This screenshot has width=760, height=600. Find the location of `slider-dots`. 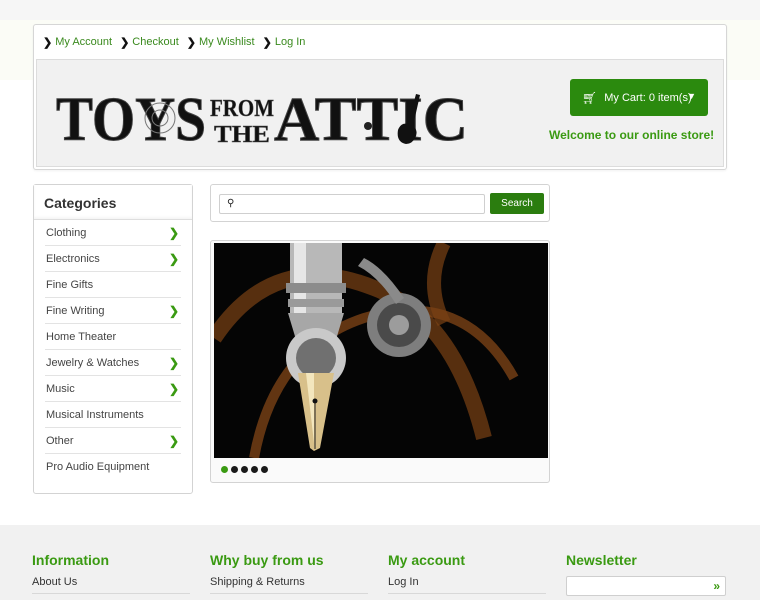

slider-dots is located at coordinates (246, 469).